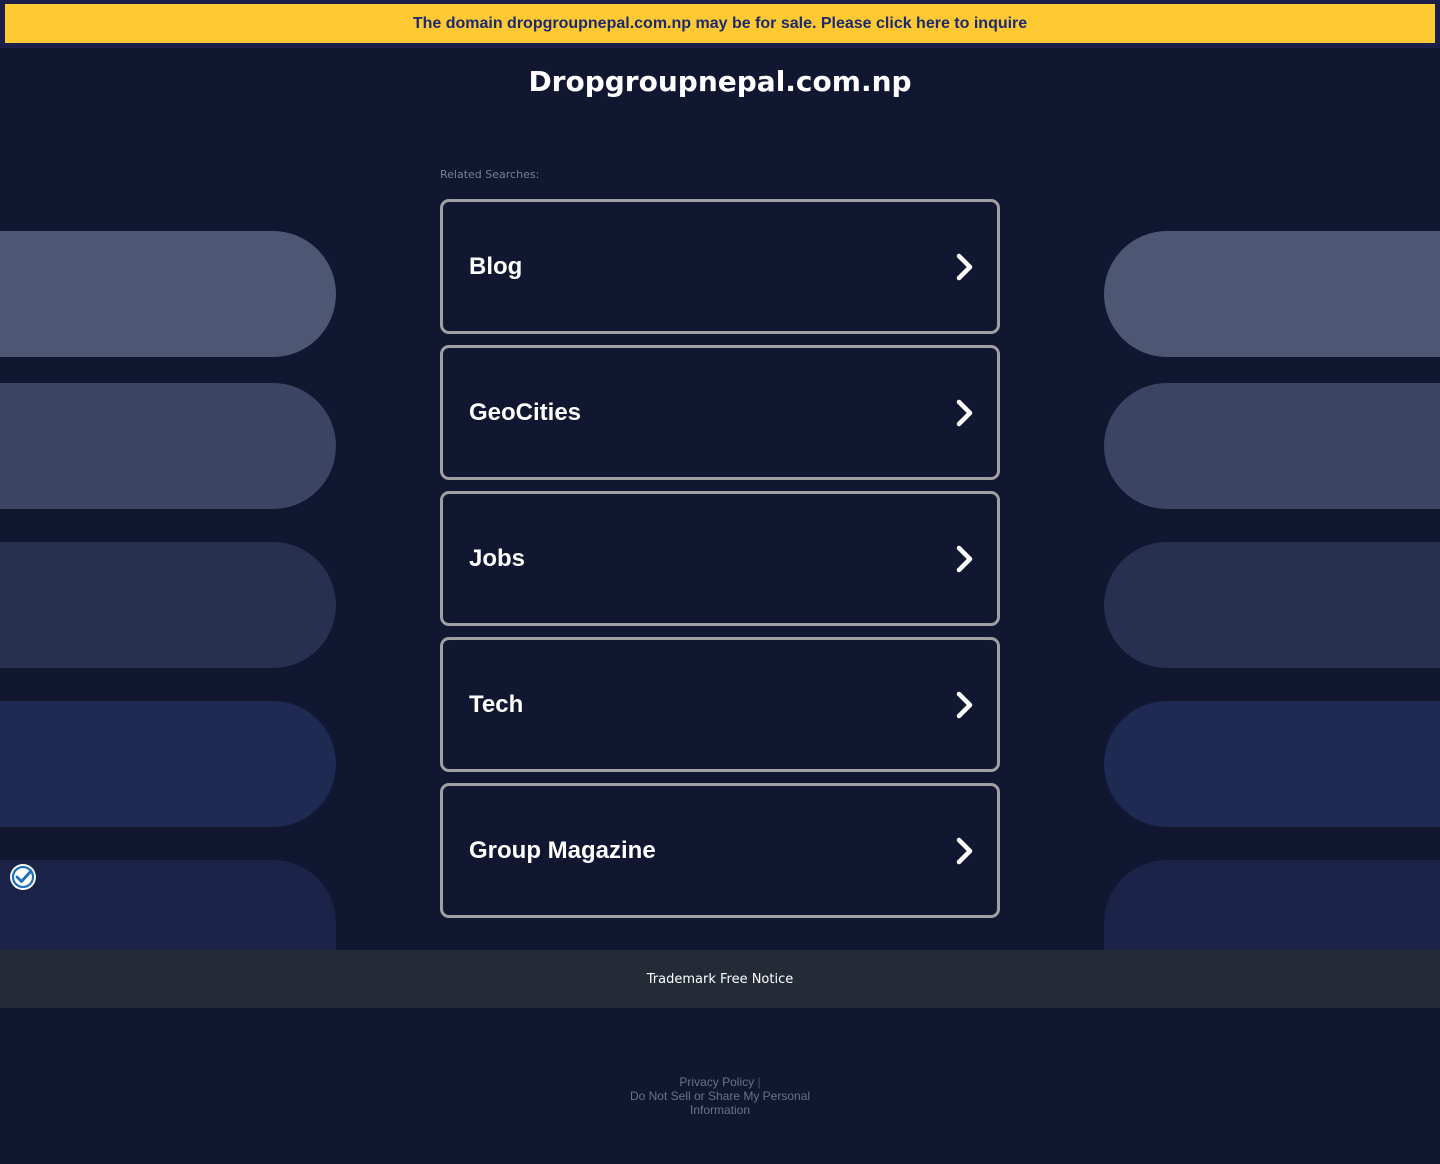 This screenshot has height=1164, width=1440. I want to click on trademark-bar: Trademark Free Notice, so click(720, 979).